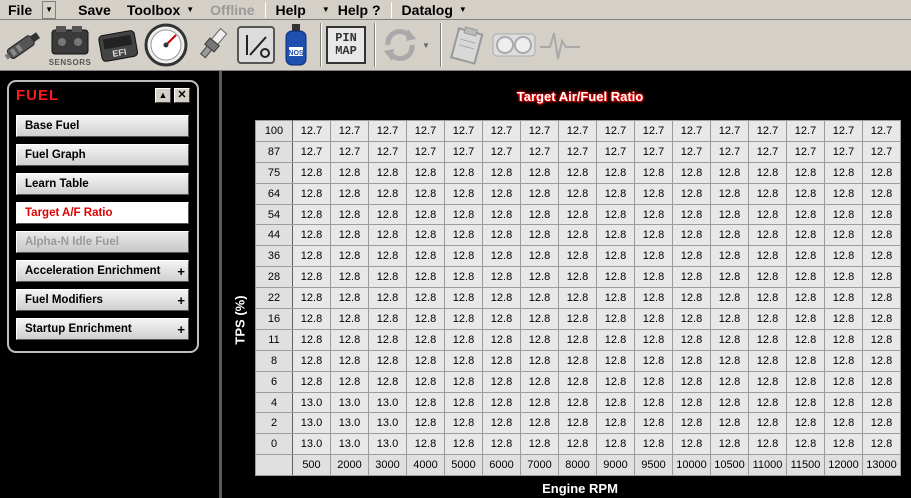 Image resolution: width=911 pixels, height=498 pixels. I want to click on switch-button, so click(256, 45).